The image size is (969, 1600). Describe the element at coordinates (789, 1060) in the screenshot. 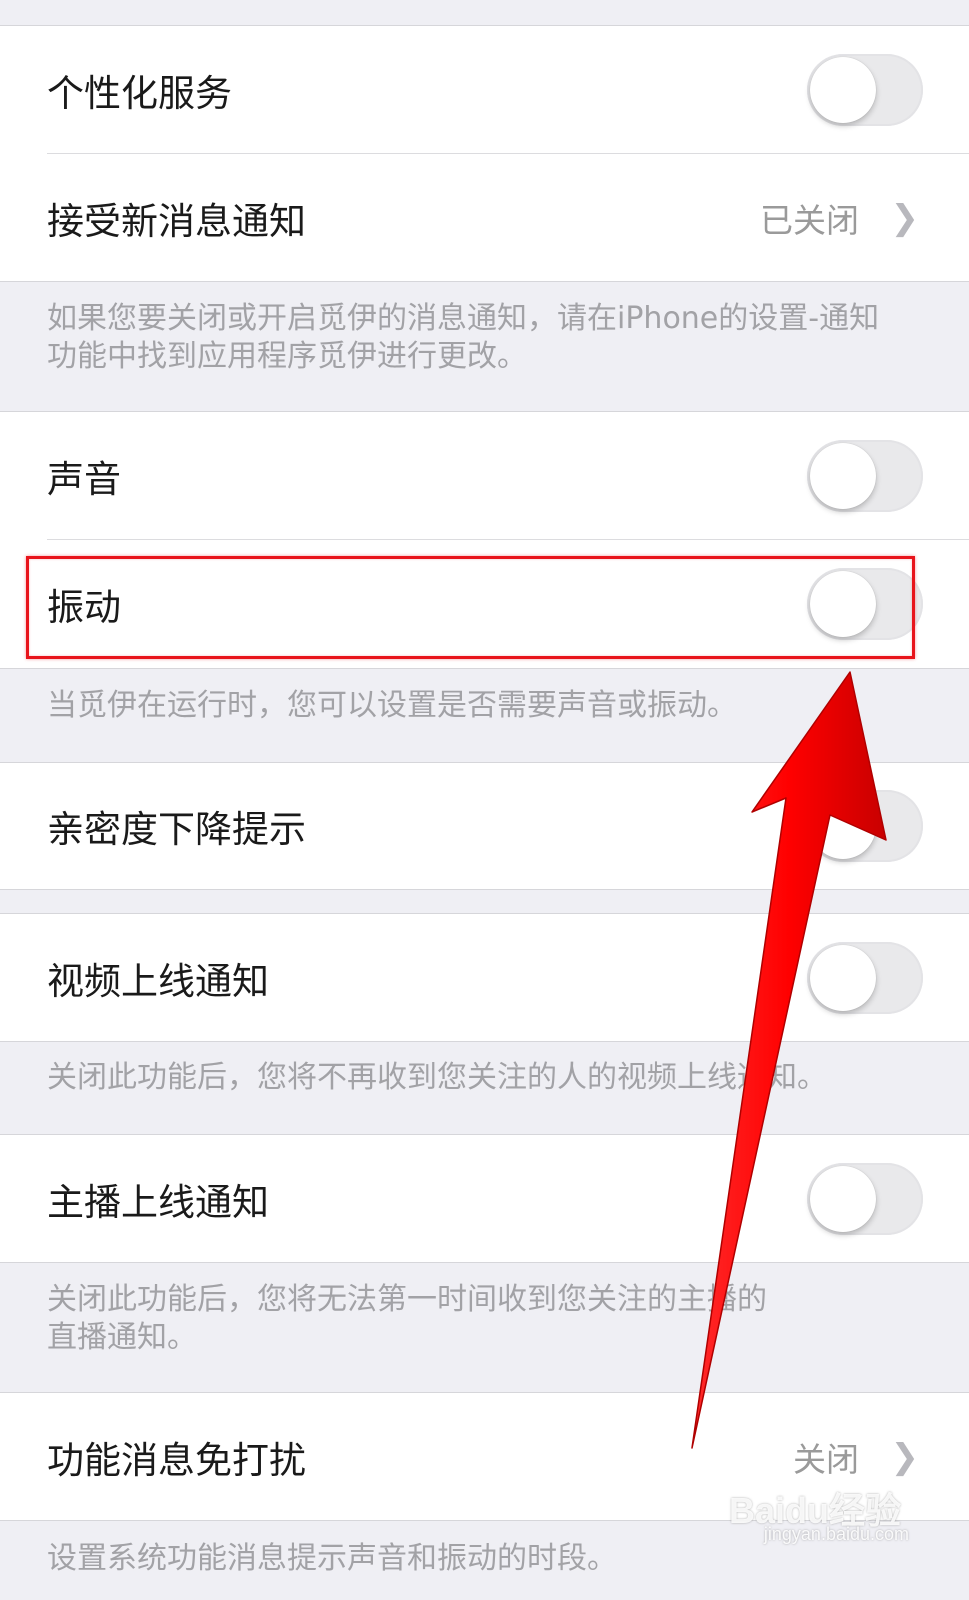

I see `red-arrow-icon` at that location.